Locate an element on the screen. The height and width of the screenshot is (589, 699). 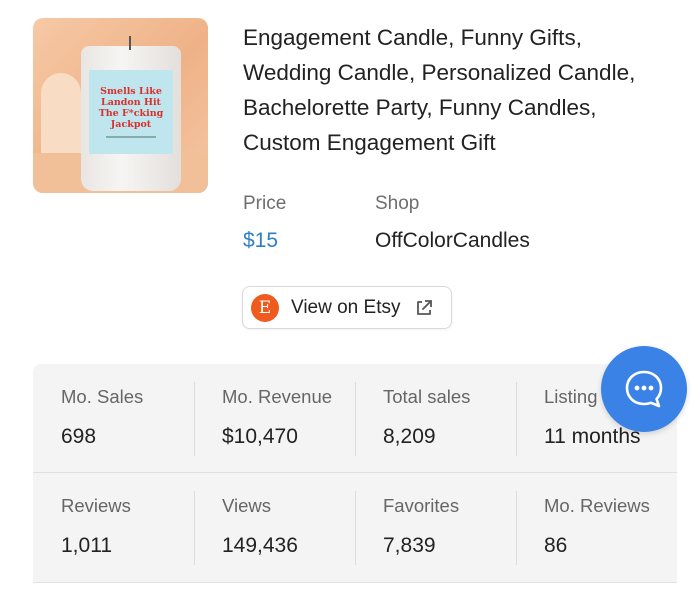
stat-label: Listing is located at coordinates (571, 396).